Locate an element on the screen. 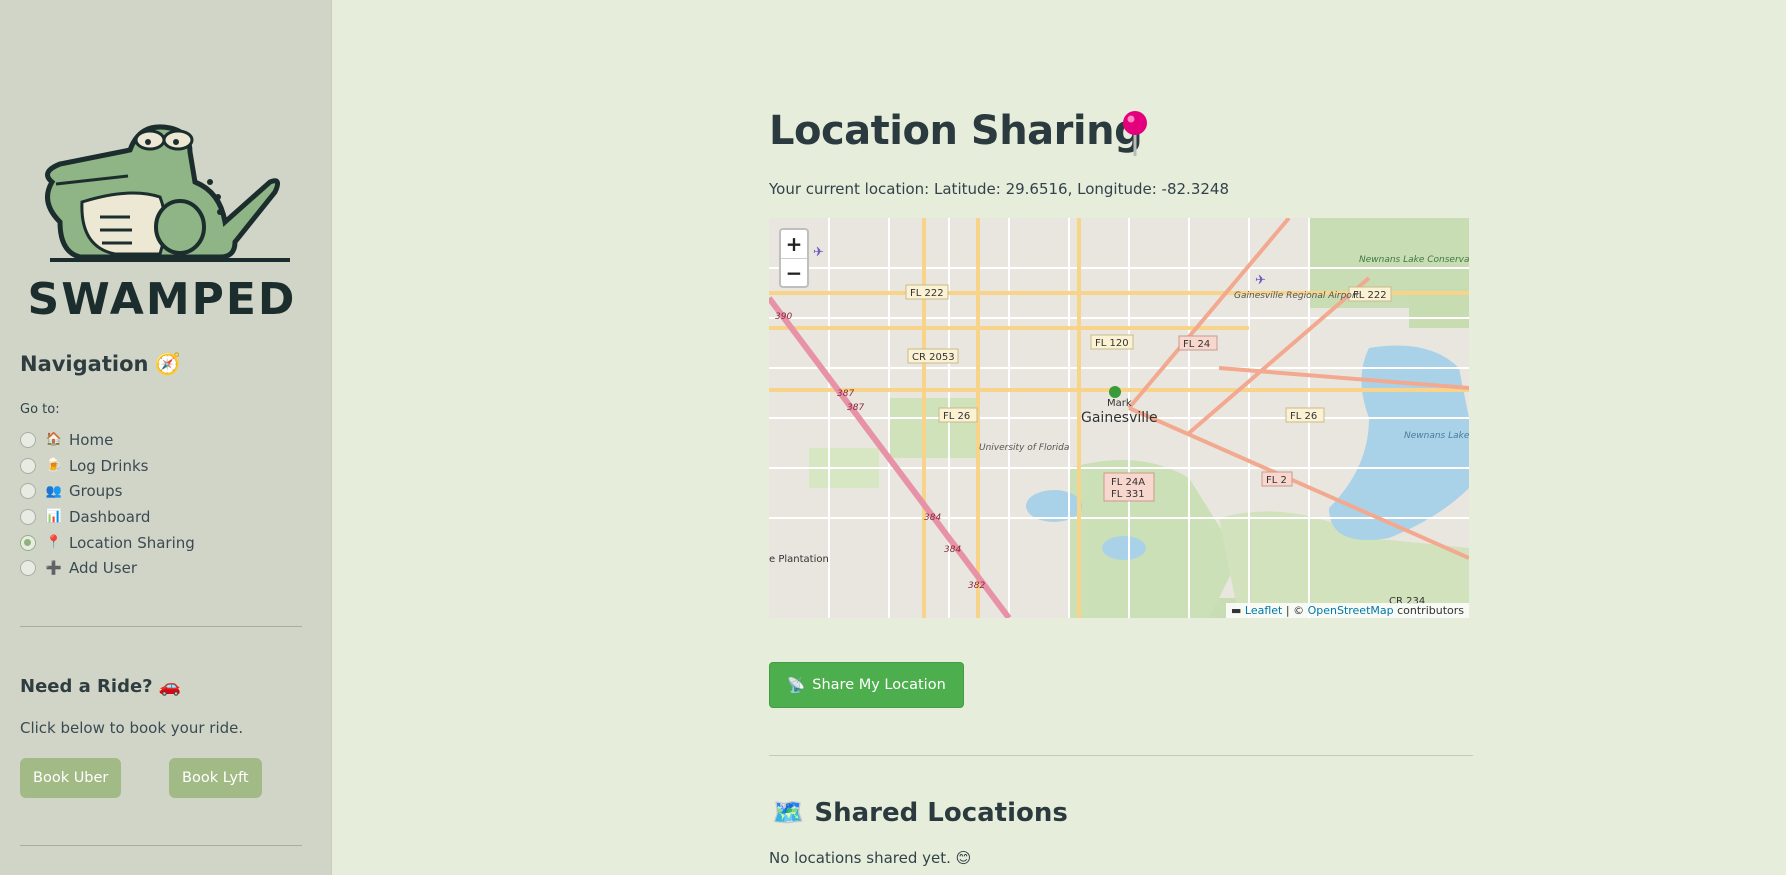 The height and width of the screenshot is (875, 1786). compass-icon: 🧭 is located at coordinates (167, 364).